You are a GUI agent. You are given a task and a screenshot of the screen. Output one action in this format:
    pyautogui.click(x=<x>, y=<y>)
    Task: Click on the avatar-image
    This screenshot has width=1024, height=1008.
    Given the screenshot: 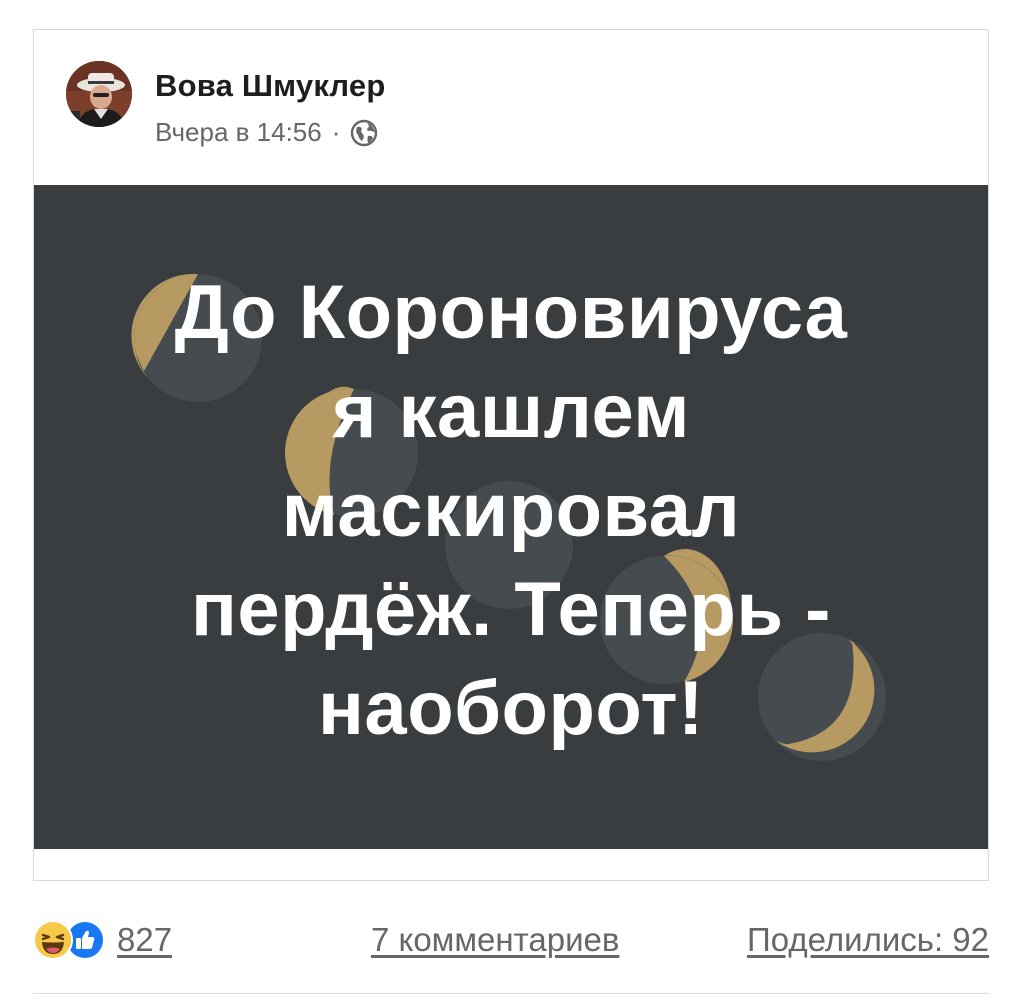 What is the action you would take?
    pyautogui.click(x=99, y=94)
    